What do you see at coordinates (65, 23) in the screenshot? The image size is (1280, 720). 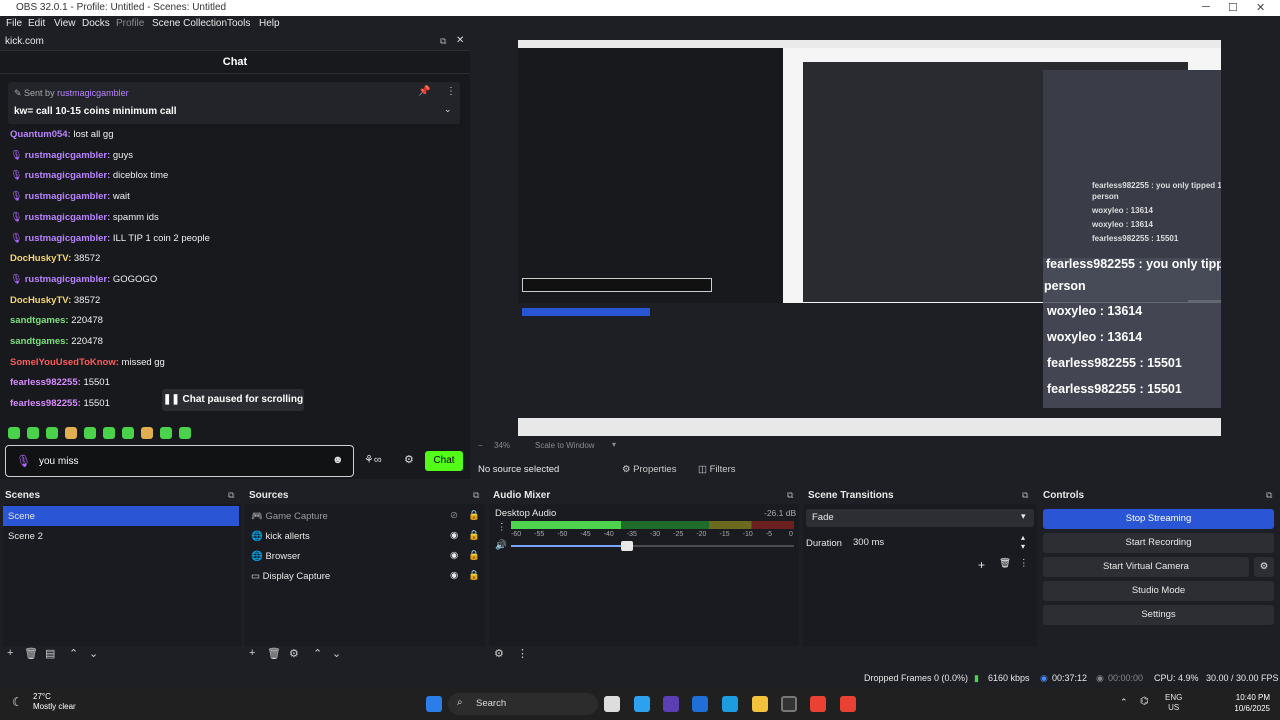 I see `menu-view: View` at bounding box center [65, 23].